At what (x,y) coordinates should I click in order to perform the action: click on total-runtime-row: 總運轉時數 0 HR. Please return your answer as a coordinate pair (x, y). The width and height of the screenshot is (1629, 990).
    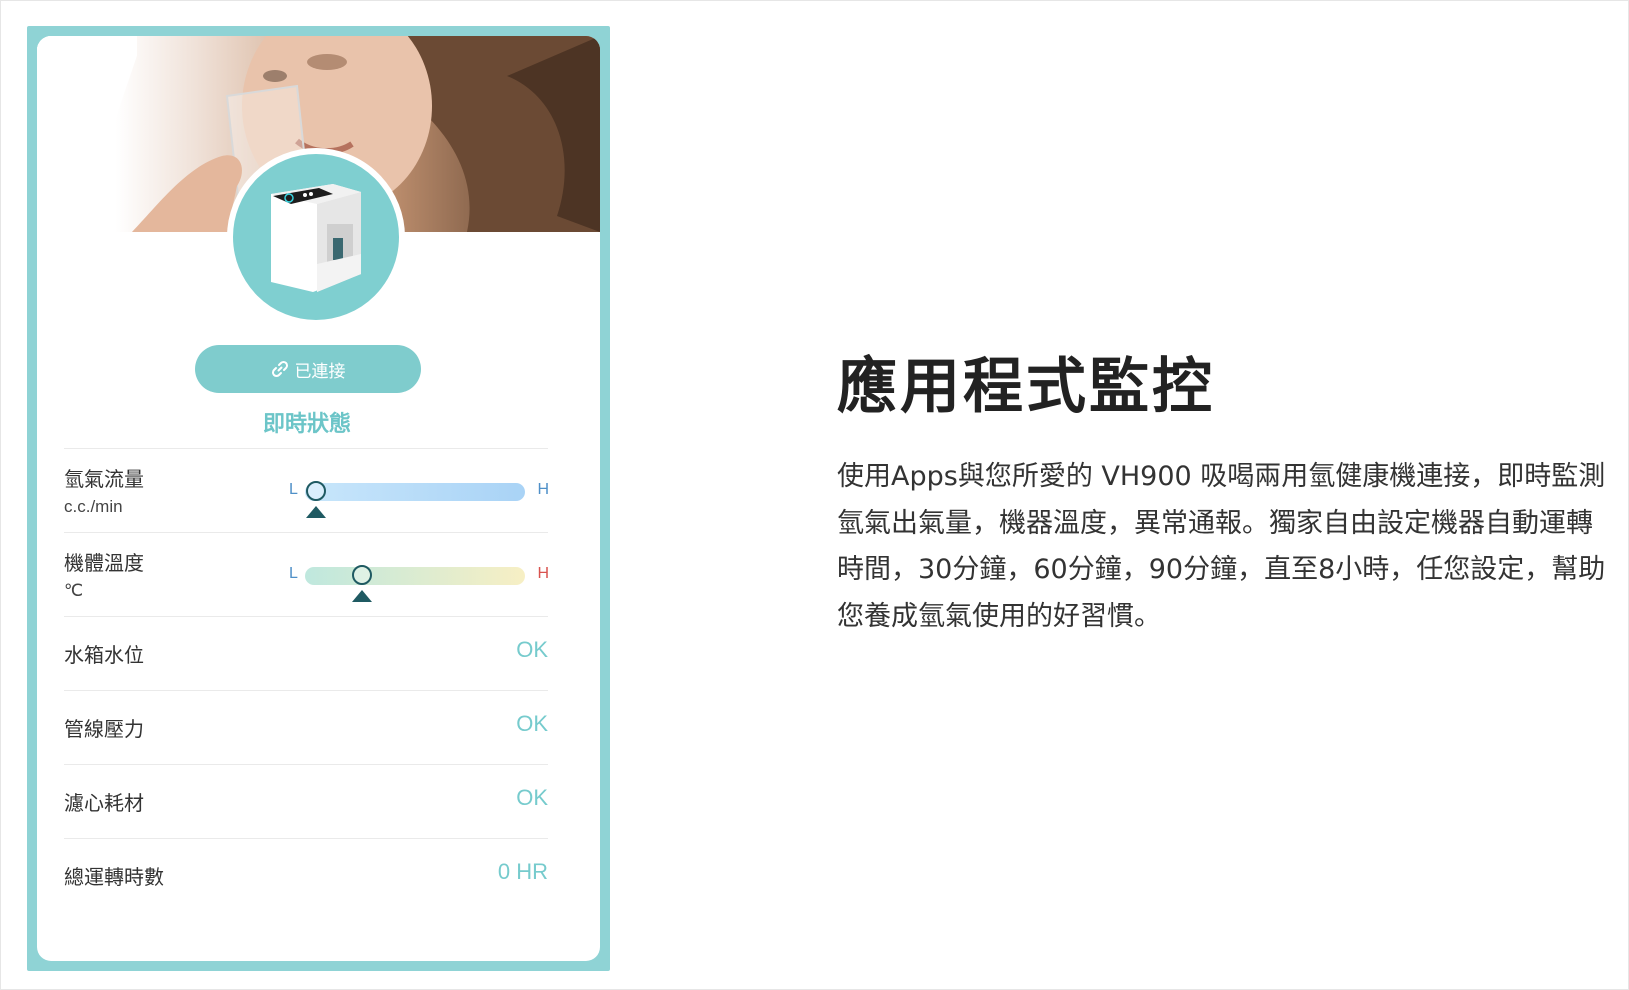
    Looking at the image, I should click on (306, 875).